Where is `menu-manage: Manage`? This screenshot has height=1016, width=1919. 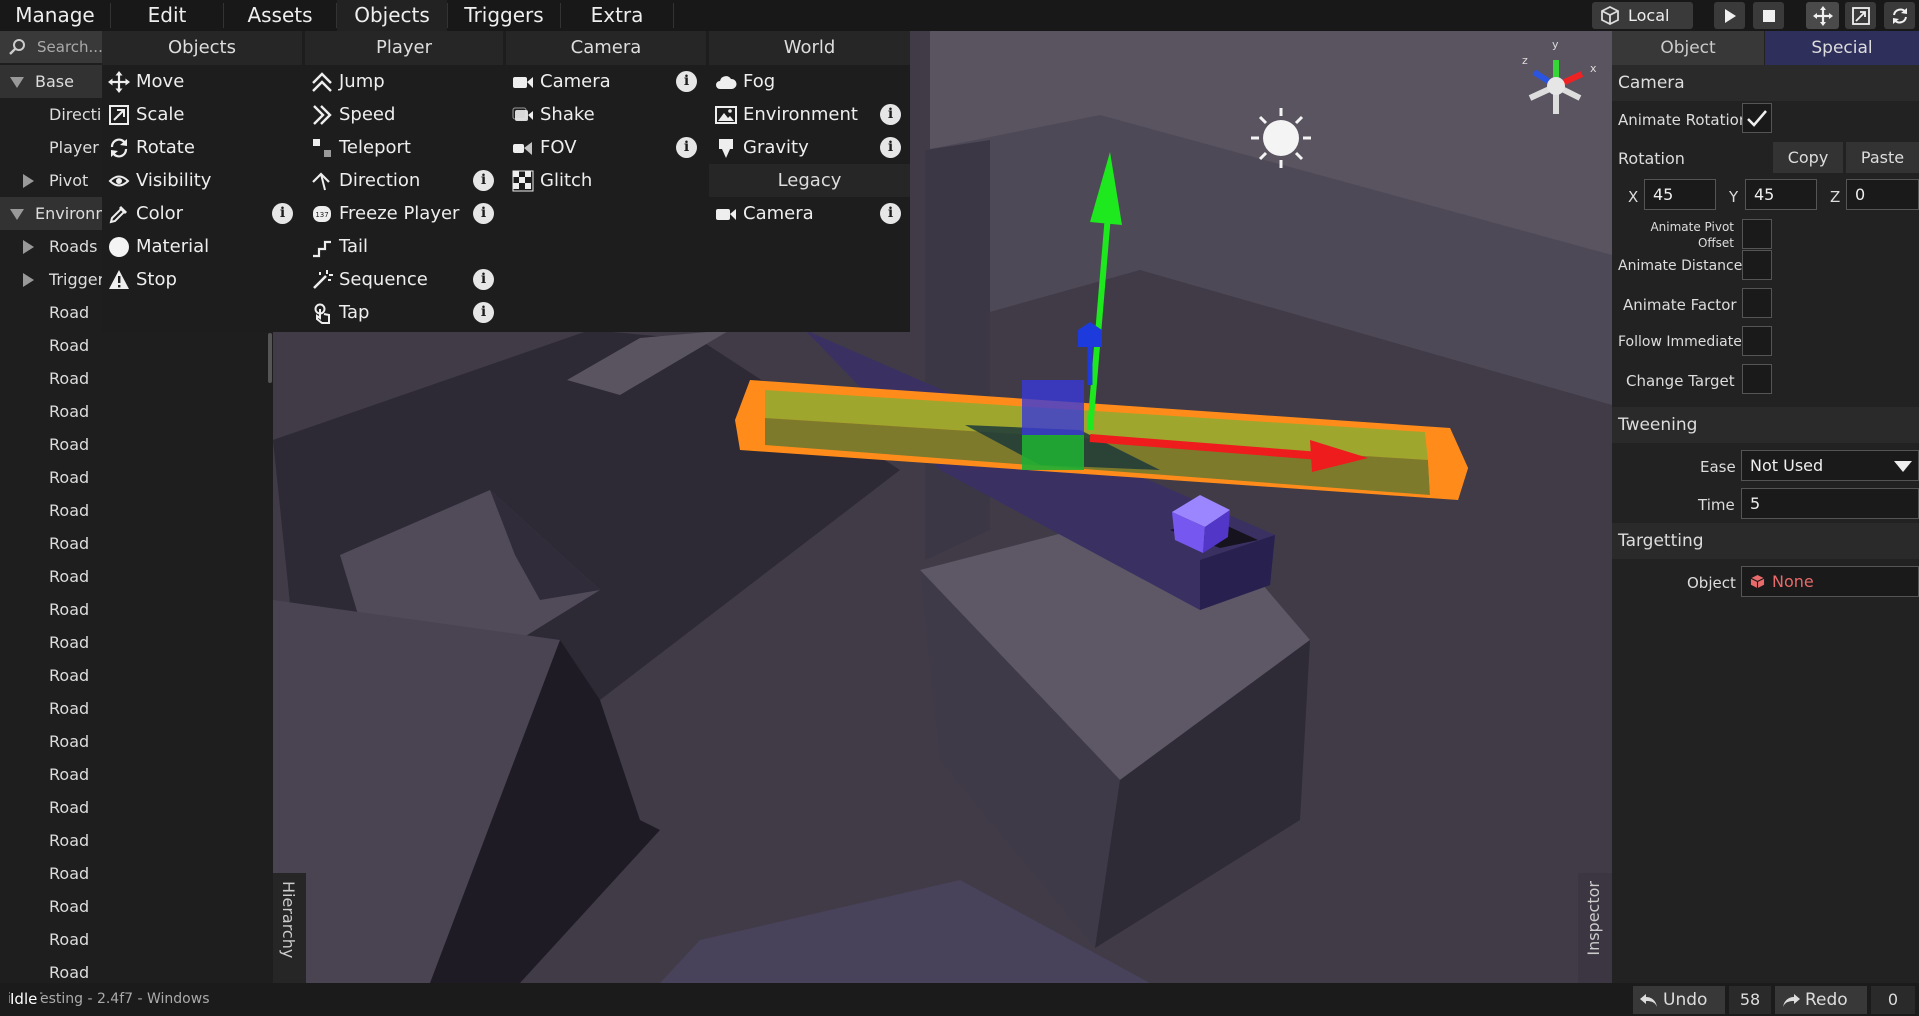 menu-manage: Manage is located at coordinates (55, 15).